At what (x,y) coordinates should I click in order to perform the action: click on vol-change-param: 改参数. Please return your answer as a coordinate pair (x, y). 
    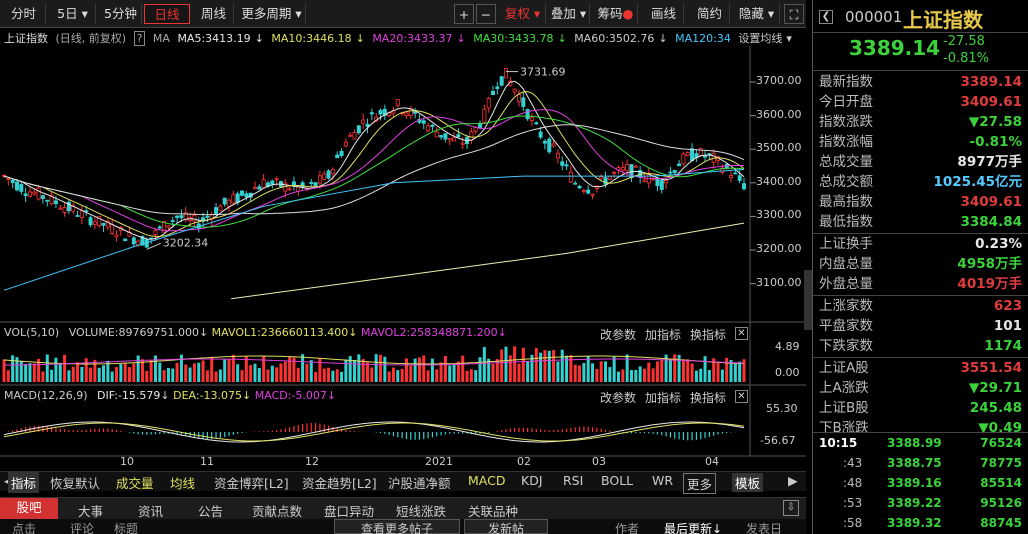
    Looking at the image, I should click on (618, 334).